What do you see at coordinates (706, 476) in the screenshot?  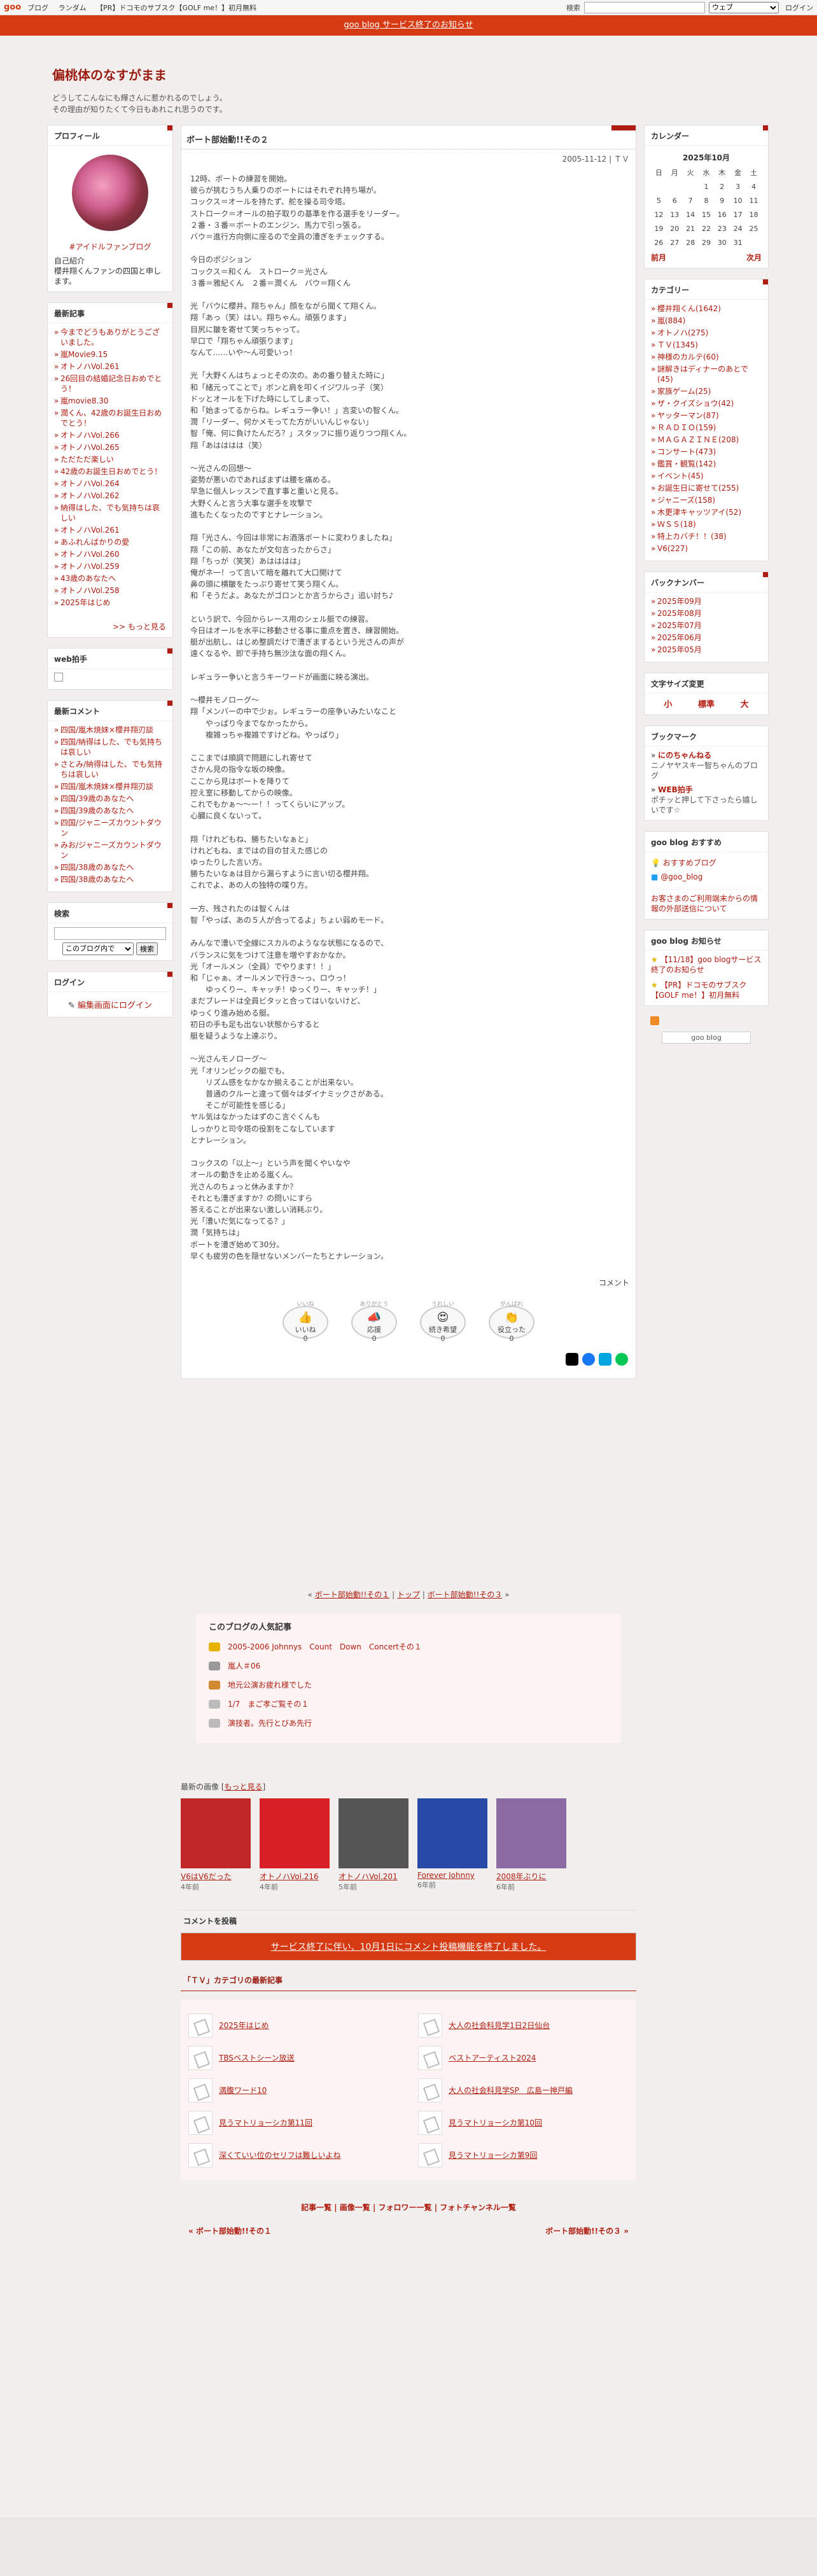 I see `category-item: イベント(45)` at bounding box center [706, 476].